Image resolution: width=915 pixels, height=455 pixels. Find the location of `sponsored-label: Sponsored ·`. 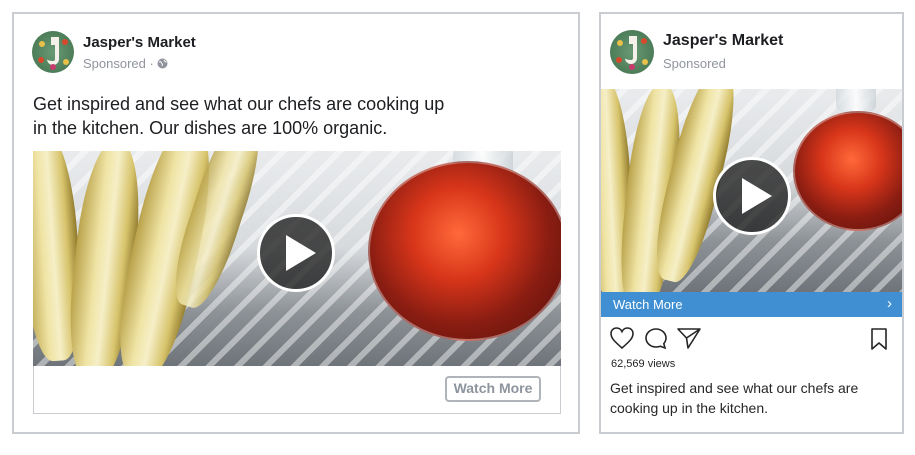

sponsored-label: Sponsored · is located at coordinates (125, 63).